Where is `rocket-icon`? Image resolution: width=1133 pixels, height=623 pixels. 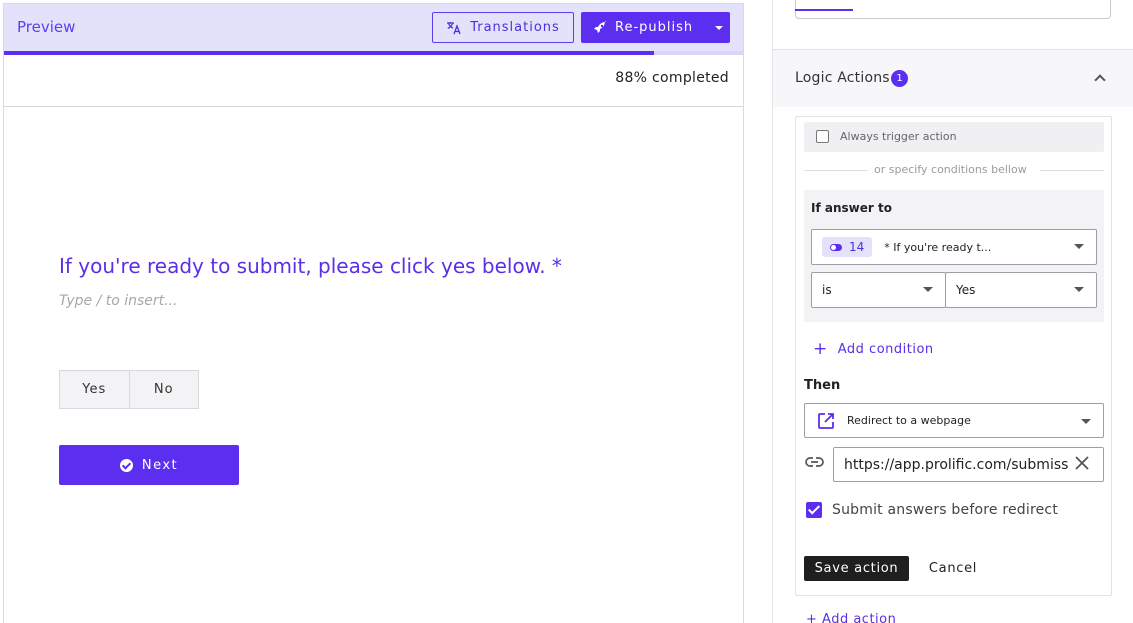
rocket-icon is located at coordinates (600, 26).